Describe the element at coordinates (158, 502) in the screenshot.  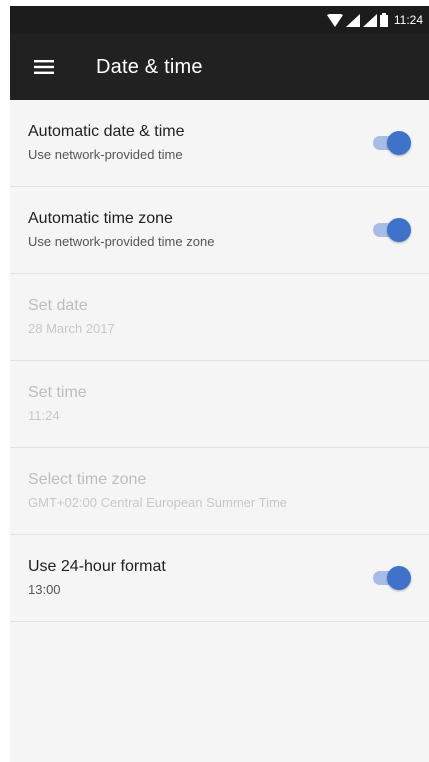
I see `setting-summary: GMT+02:00 Central European Summer Time` at that location.